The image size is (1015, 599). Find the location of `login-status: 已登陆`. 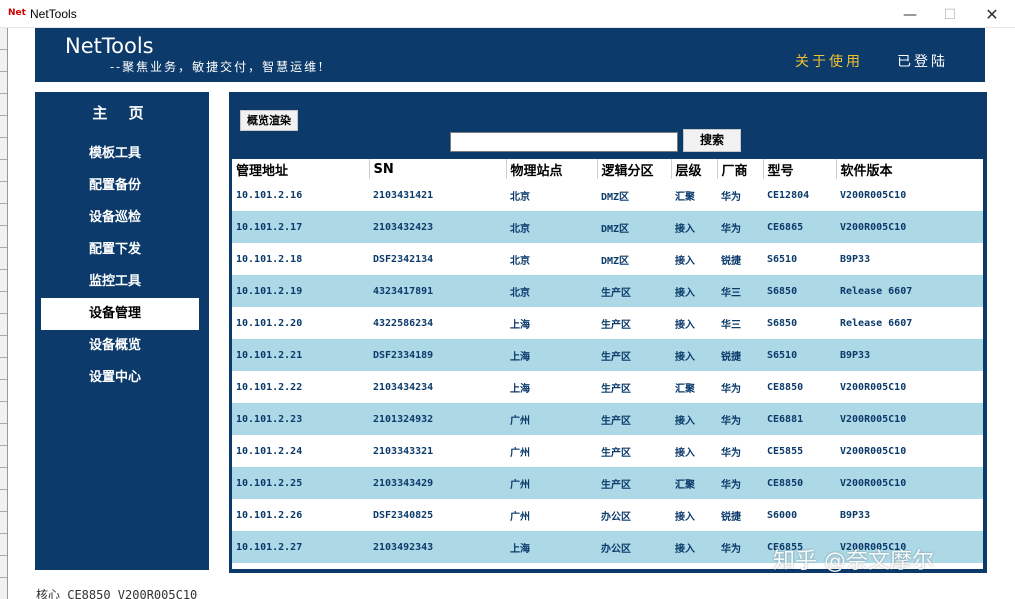

login-status: 已登陆 is located at coordinates (922, 61).